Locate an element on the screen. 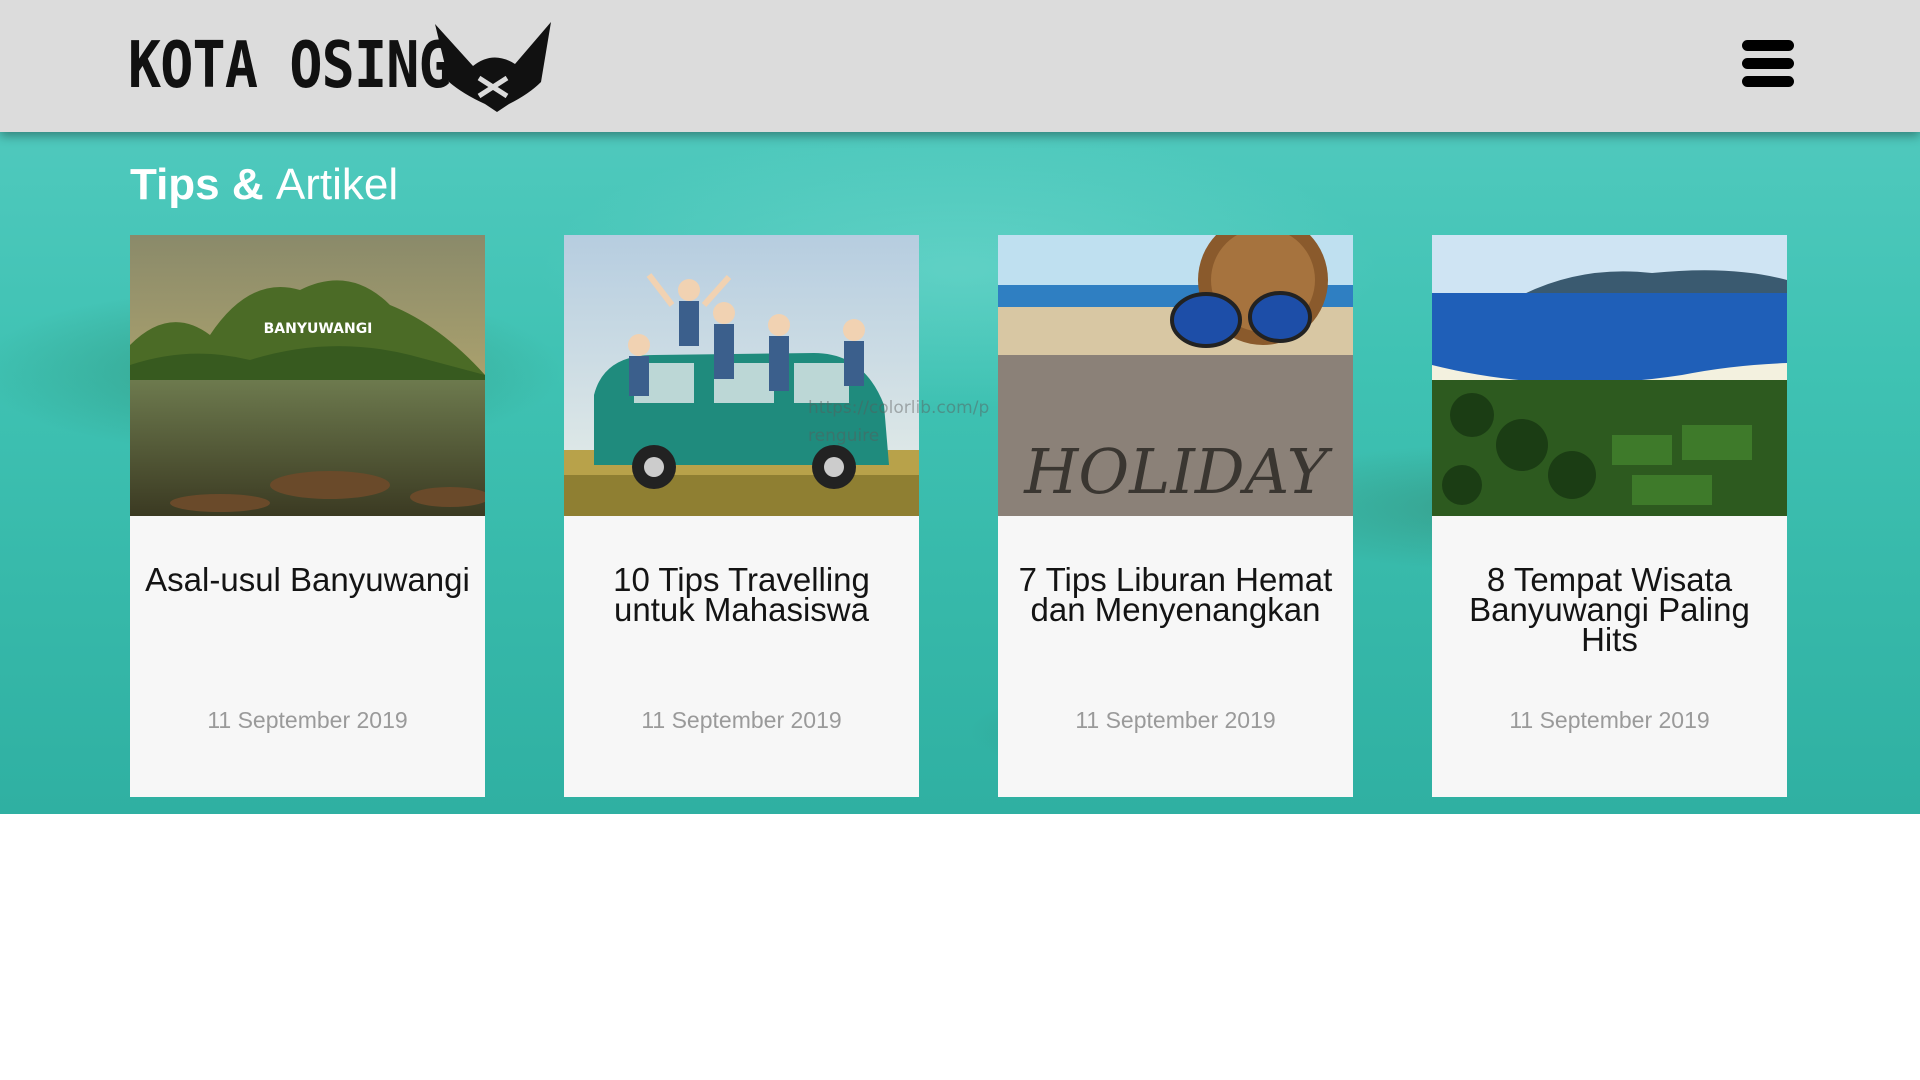 The height and width of the screenshot is (1080, 1920). article-title: 10 Tips Travelling untuk Mahasiswa is located at coordinates (741, 594).